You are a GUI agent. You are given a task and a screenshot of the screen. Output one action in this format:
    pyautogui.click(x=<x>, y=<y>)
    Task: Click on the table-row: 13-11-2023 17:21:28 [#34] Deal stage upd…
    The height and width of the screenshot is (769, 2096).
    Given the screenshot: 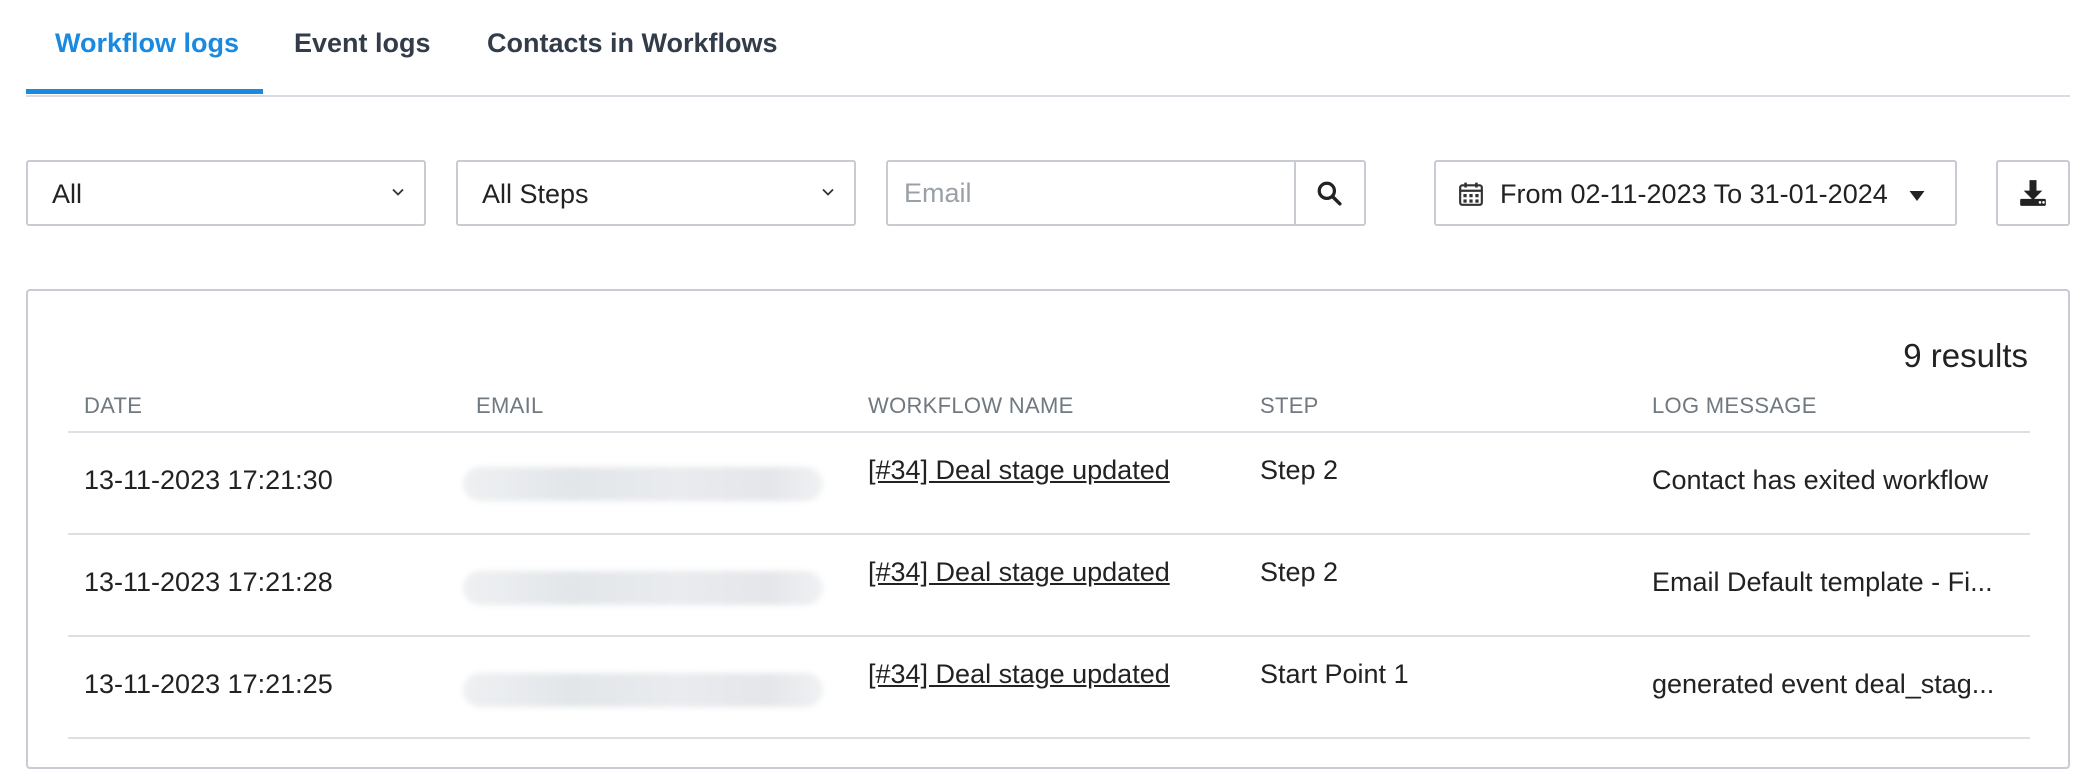 What is the action you would take?
    pyautogui.click(x=1049, y=586)
    